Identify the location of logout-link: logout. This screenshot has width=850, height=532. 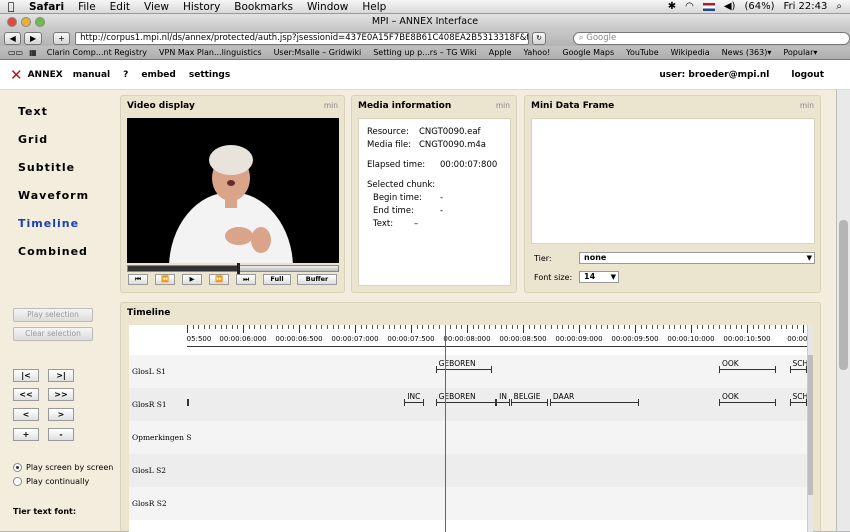
(807, 75).